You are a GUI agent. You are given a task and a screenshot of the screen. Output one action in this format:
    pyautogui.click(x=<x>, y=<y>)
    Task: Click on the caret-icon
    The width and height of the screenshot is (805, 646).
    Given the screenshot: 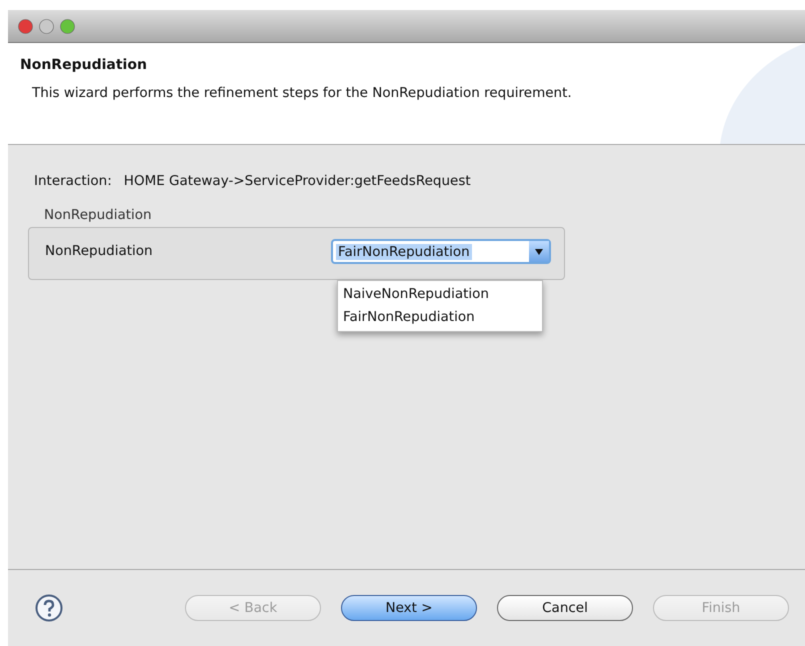 What is the action you would take?
    pyautogui.click(x=539, y=251)
    